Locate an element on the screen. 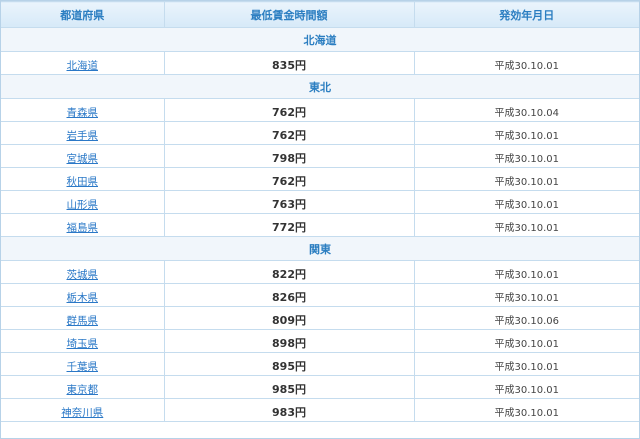 The image size is (640, 439). prefecture-link: 北海道 is located at coordinates (83, 66).